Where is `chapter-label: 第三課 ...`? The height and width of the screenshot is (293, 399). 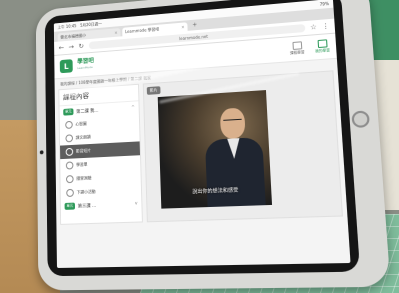
chapter-label: 第三課 ... is located at coordinates (87, 206).